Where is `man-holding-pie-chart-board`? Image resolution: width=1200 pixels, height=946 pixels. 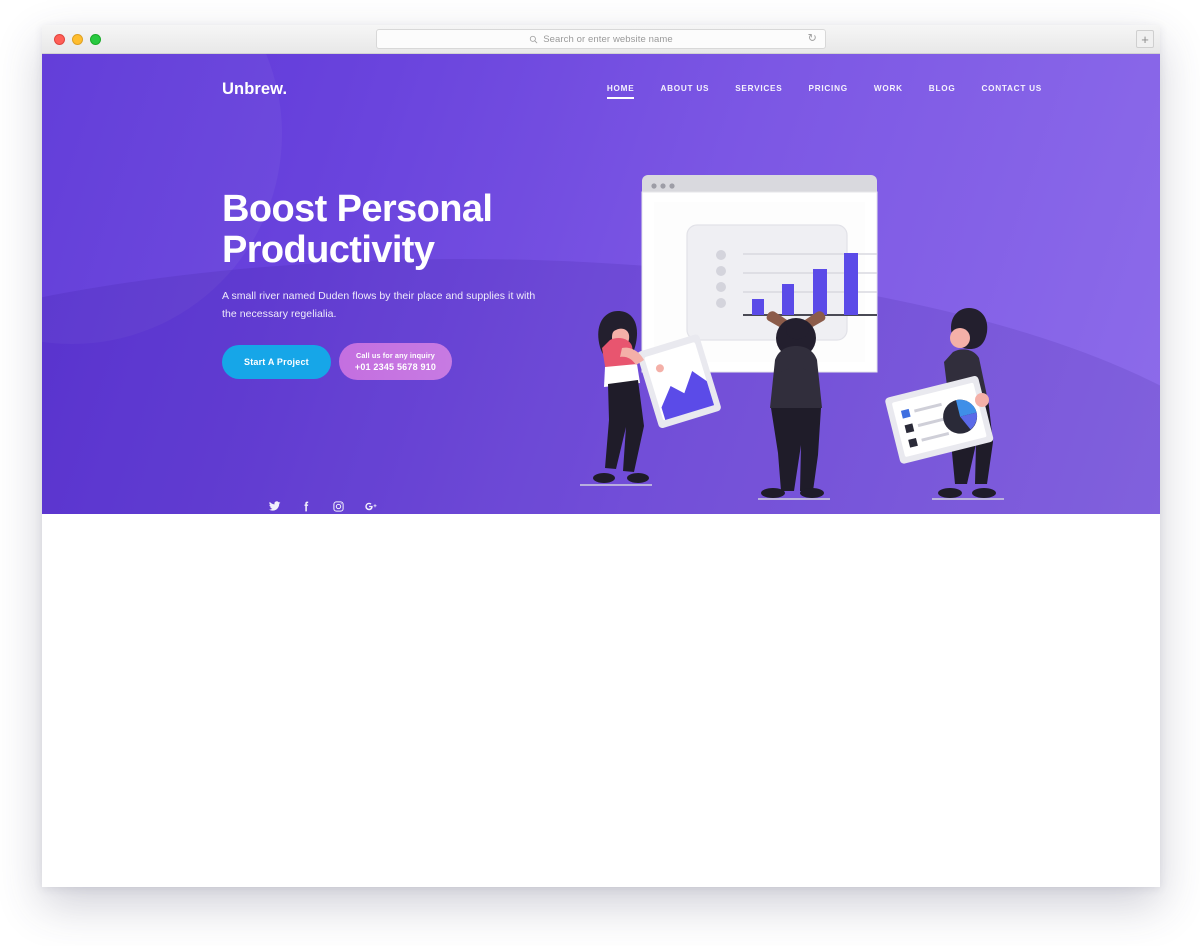 man-holding-pie-chart-board is located at coordinates (940, 403).